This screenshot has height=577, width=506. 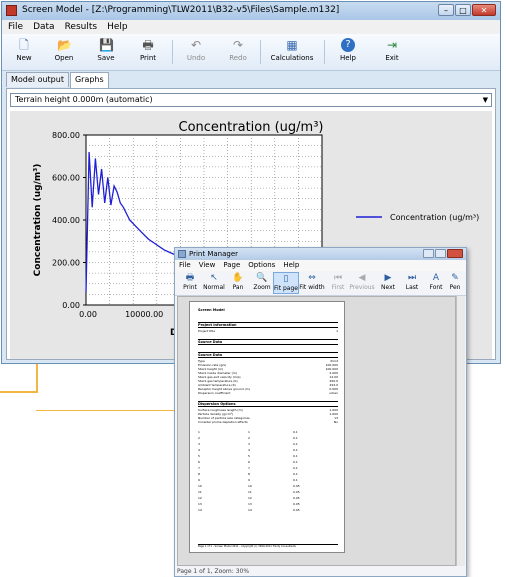 I want to click on page-section-heading: Dispersion Options, so click(x=268, y=404).